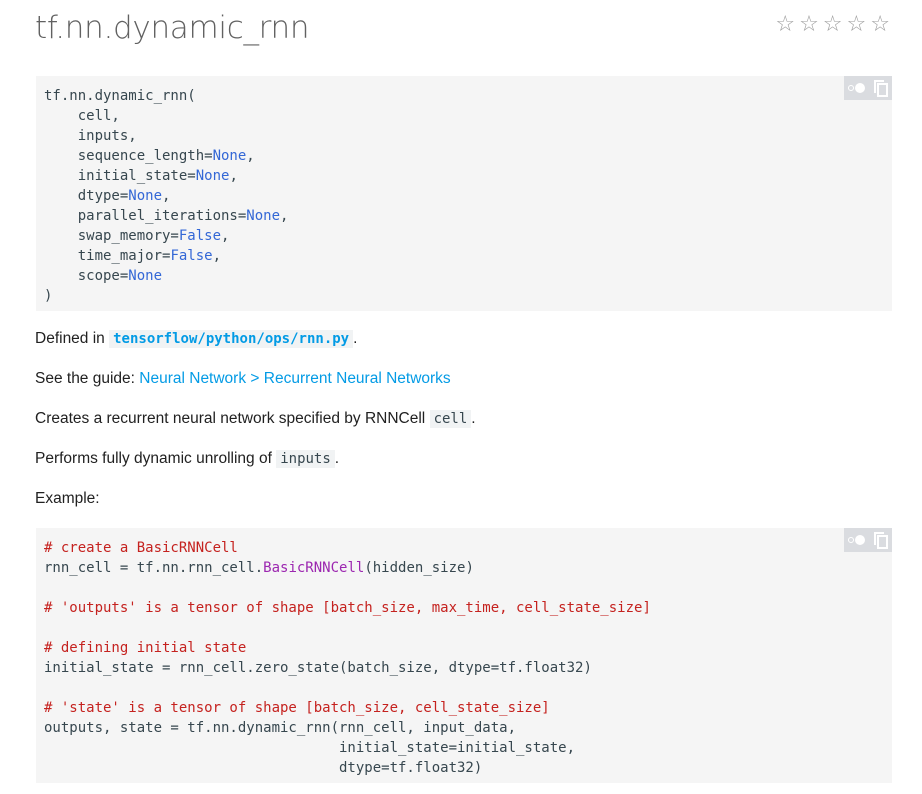 This screenshot has width=922, height=794. Describe the element at coordinates (120, 176) in the screenshot. I see `code-token: initial_state=` at that location.